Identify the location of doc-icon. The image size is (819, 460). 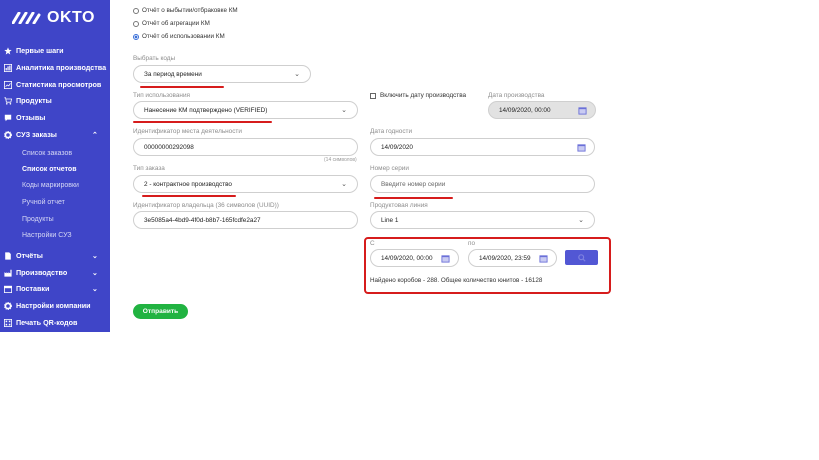
(8, 255).